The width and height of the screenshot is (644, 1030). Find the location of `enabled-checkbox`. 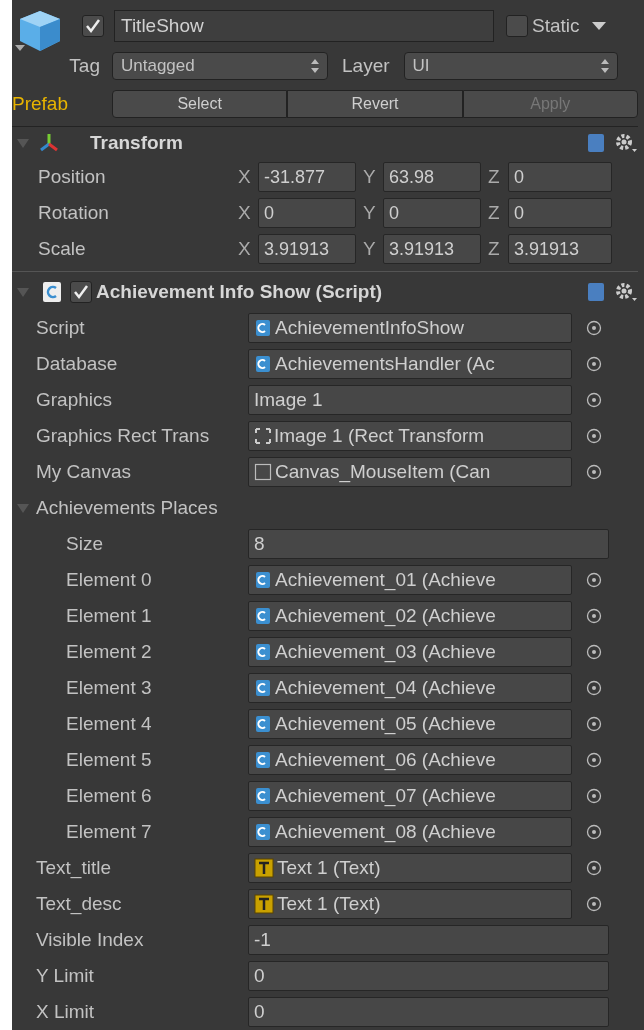

enabled-checkbox is located at coordinates (81, 292).